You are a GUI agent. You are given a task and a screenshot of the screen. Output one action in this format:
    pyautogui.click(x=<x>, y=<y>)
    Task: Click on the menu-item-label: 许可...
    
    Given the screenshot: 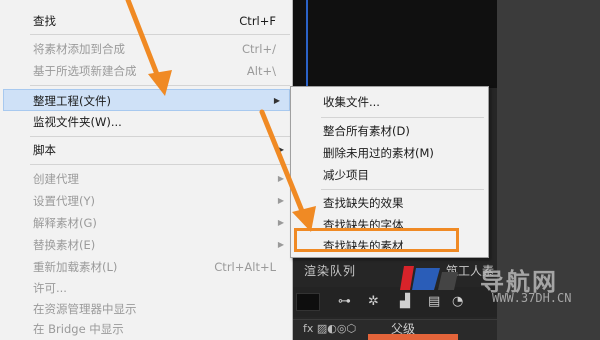 What is the action you would take?
    pyautogui.click(x=50, y=288)
    